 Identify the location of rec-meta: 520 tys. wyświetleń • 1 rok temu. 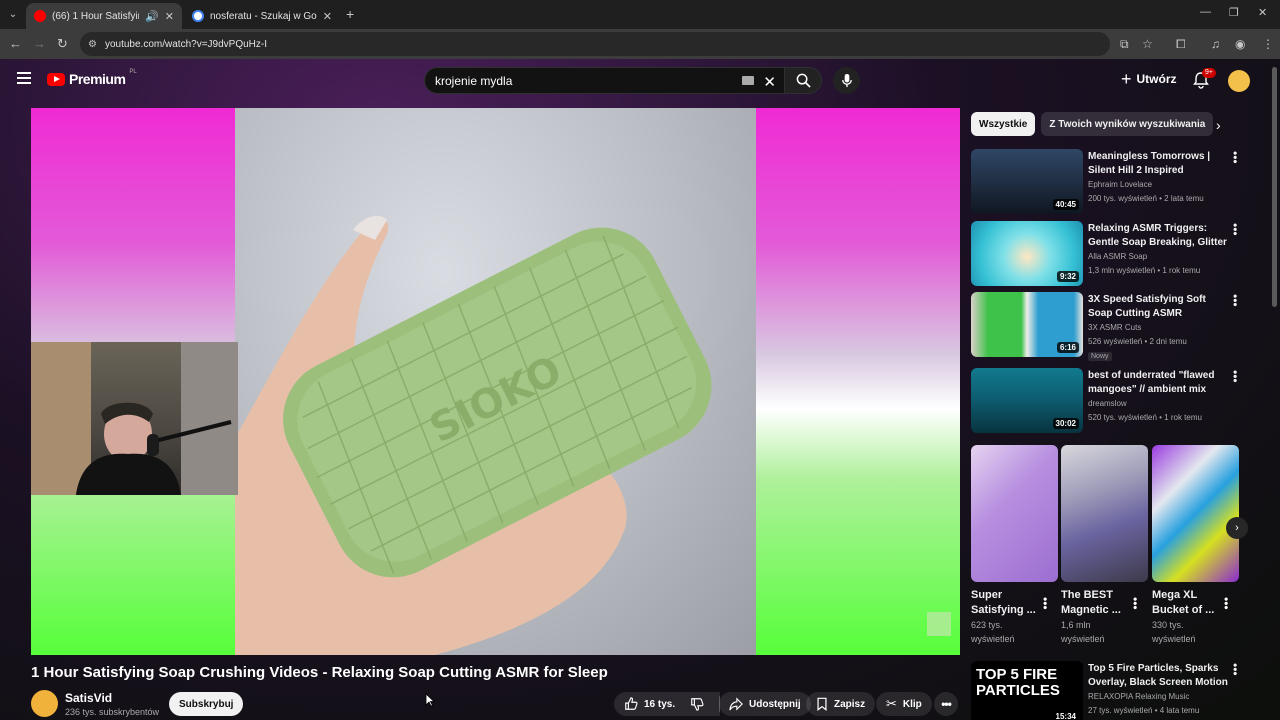
(1145, 417).